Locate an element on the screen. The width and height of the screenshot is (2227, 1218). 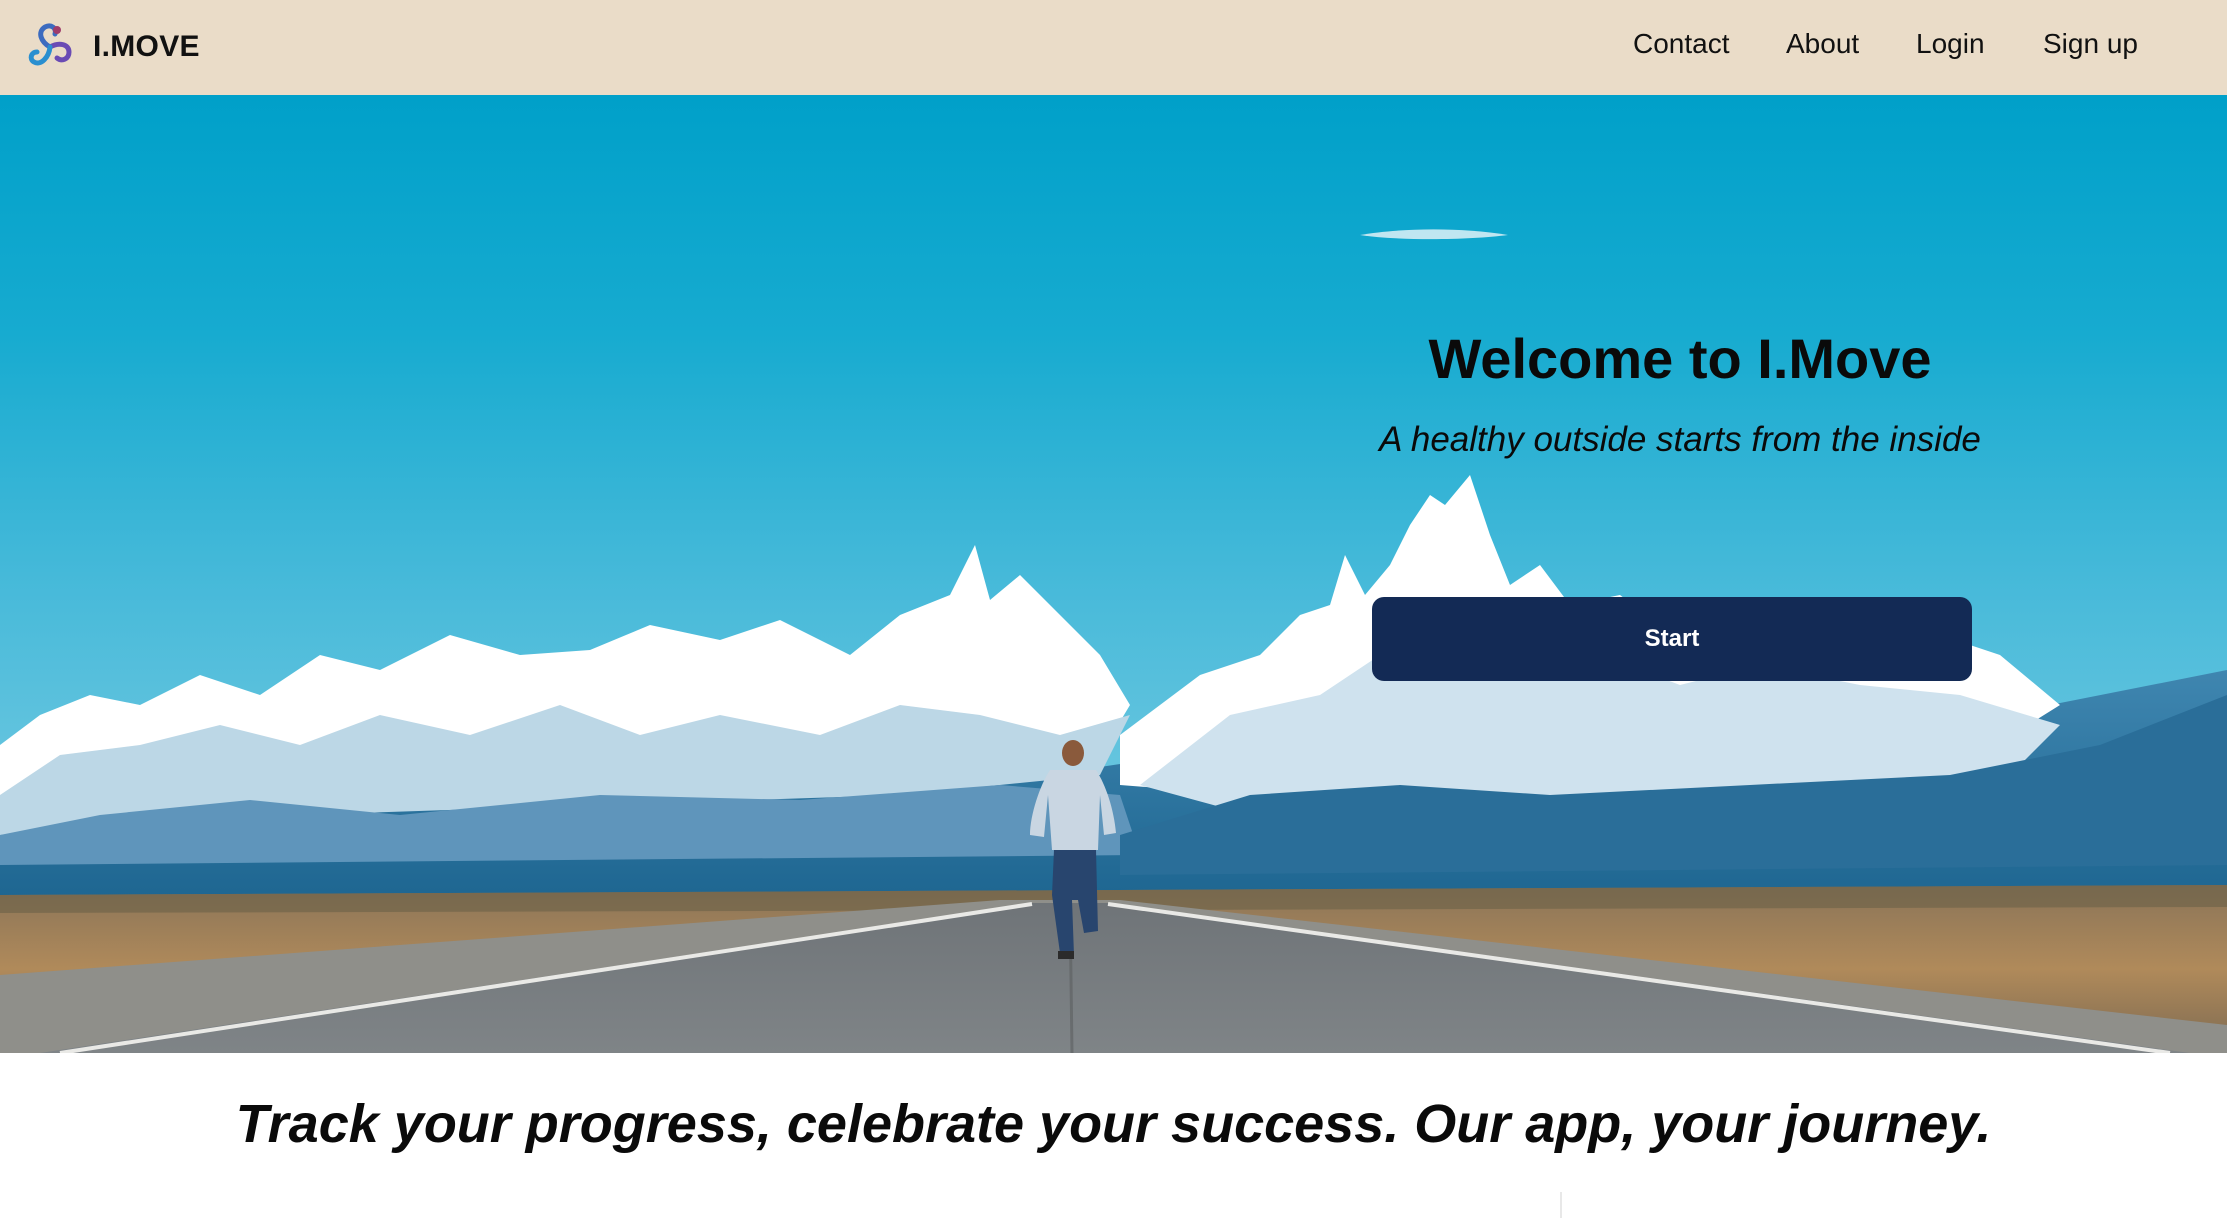
start-button: Start is located at coordinates (1672, 639).